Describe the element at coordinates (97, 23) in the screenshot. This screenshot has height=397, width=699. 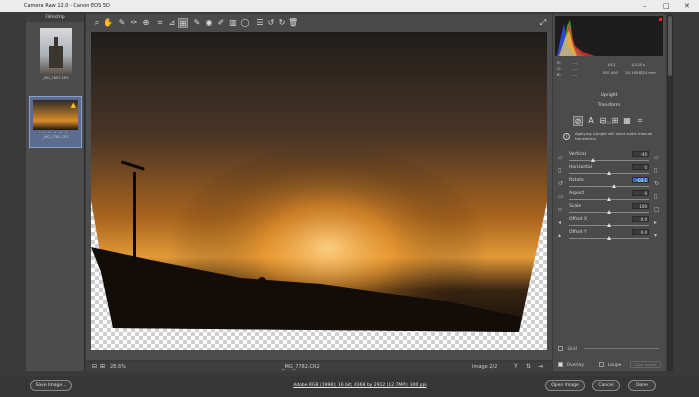
I see `zoom-icon: ⌕` at that location.